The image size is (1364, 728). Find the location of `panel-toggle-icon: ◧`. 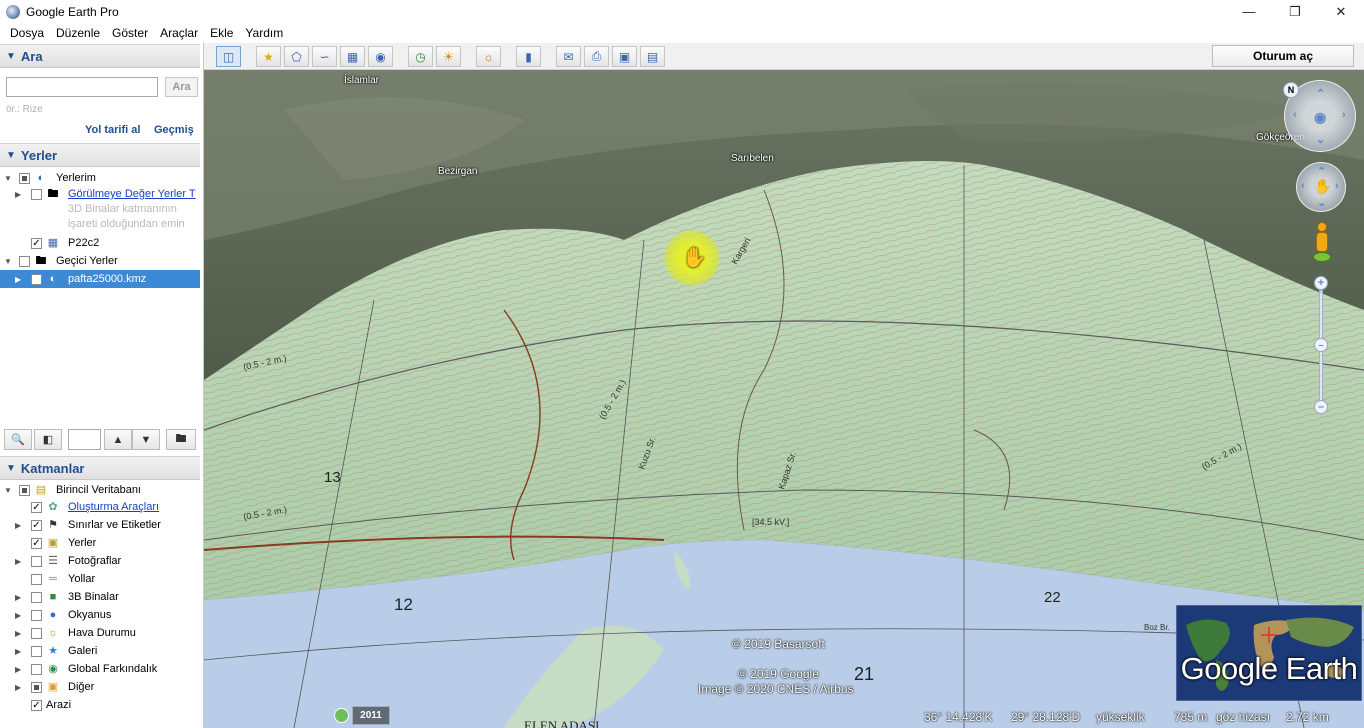

panel-toggle-icon: ◧ is located at coordinates (48, 439).